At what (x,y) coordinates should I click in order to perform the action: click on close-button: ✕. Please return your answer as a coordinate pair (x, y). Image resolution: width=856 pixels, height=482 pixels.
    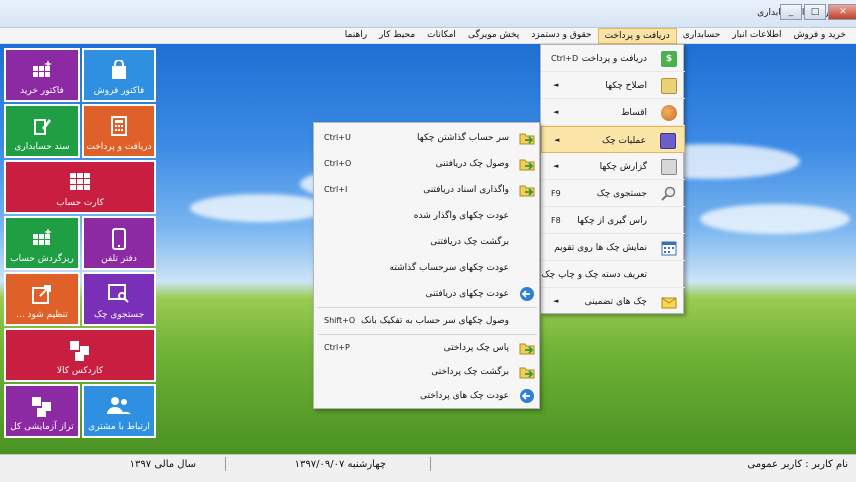
    Looking at the image, I should click on (842, 12).